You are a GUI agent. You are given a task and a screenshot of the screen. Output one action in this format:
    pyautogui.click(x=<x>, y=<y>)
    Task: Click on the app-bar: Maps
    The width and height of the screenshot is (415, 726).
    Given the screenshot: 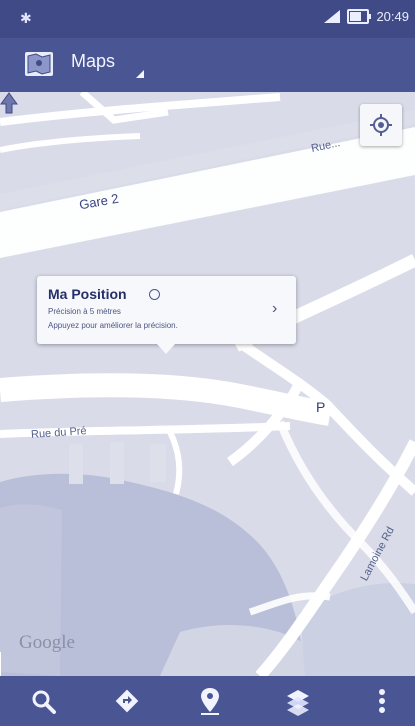 What is the action you would take?
    pyautogui.click(x=207, y=65)
    